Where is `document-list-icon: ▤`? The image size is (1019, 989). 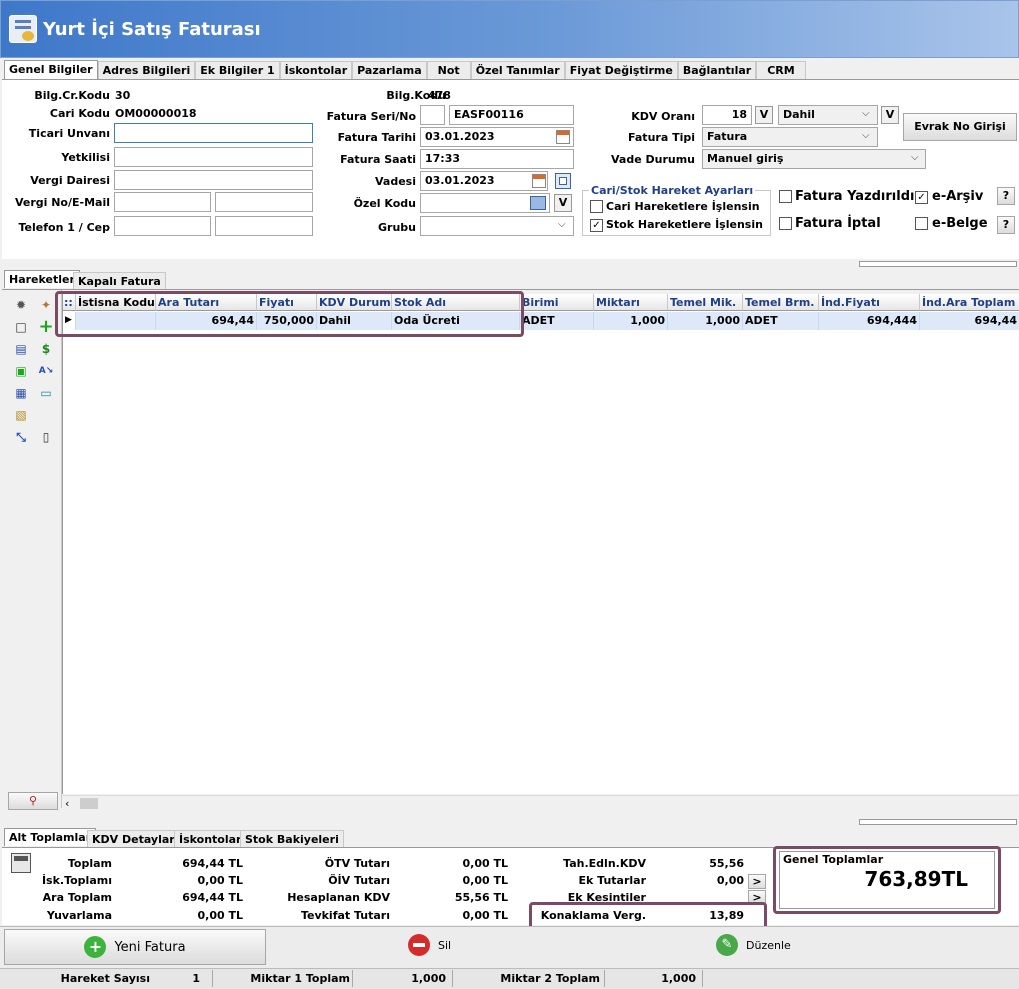 document-list-icon: ▤ is located at coordinates (21, 349).